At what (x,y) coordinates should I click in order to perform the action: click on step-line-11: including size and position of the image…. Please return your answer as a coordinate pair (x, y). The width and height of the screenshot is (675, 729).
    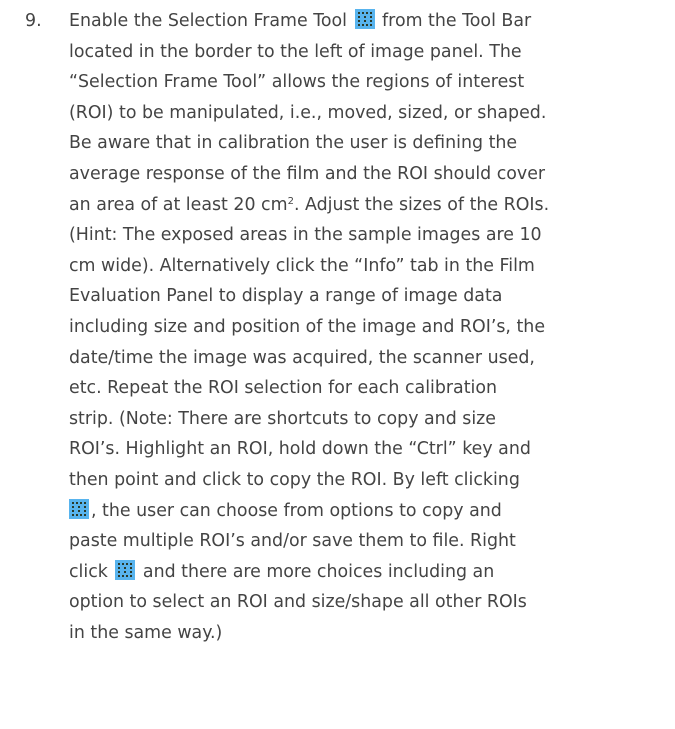
    Looking at the image, I should click on (307, 327).